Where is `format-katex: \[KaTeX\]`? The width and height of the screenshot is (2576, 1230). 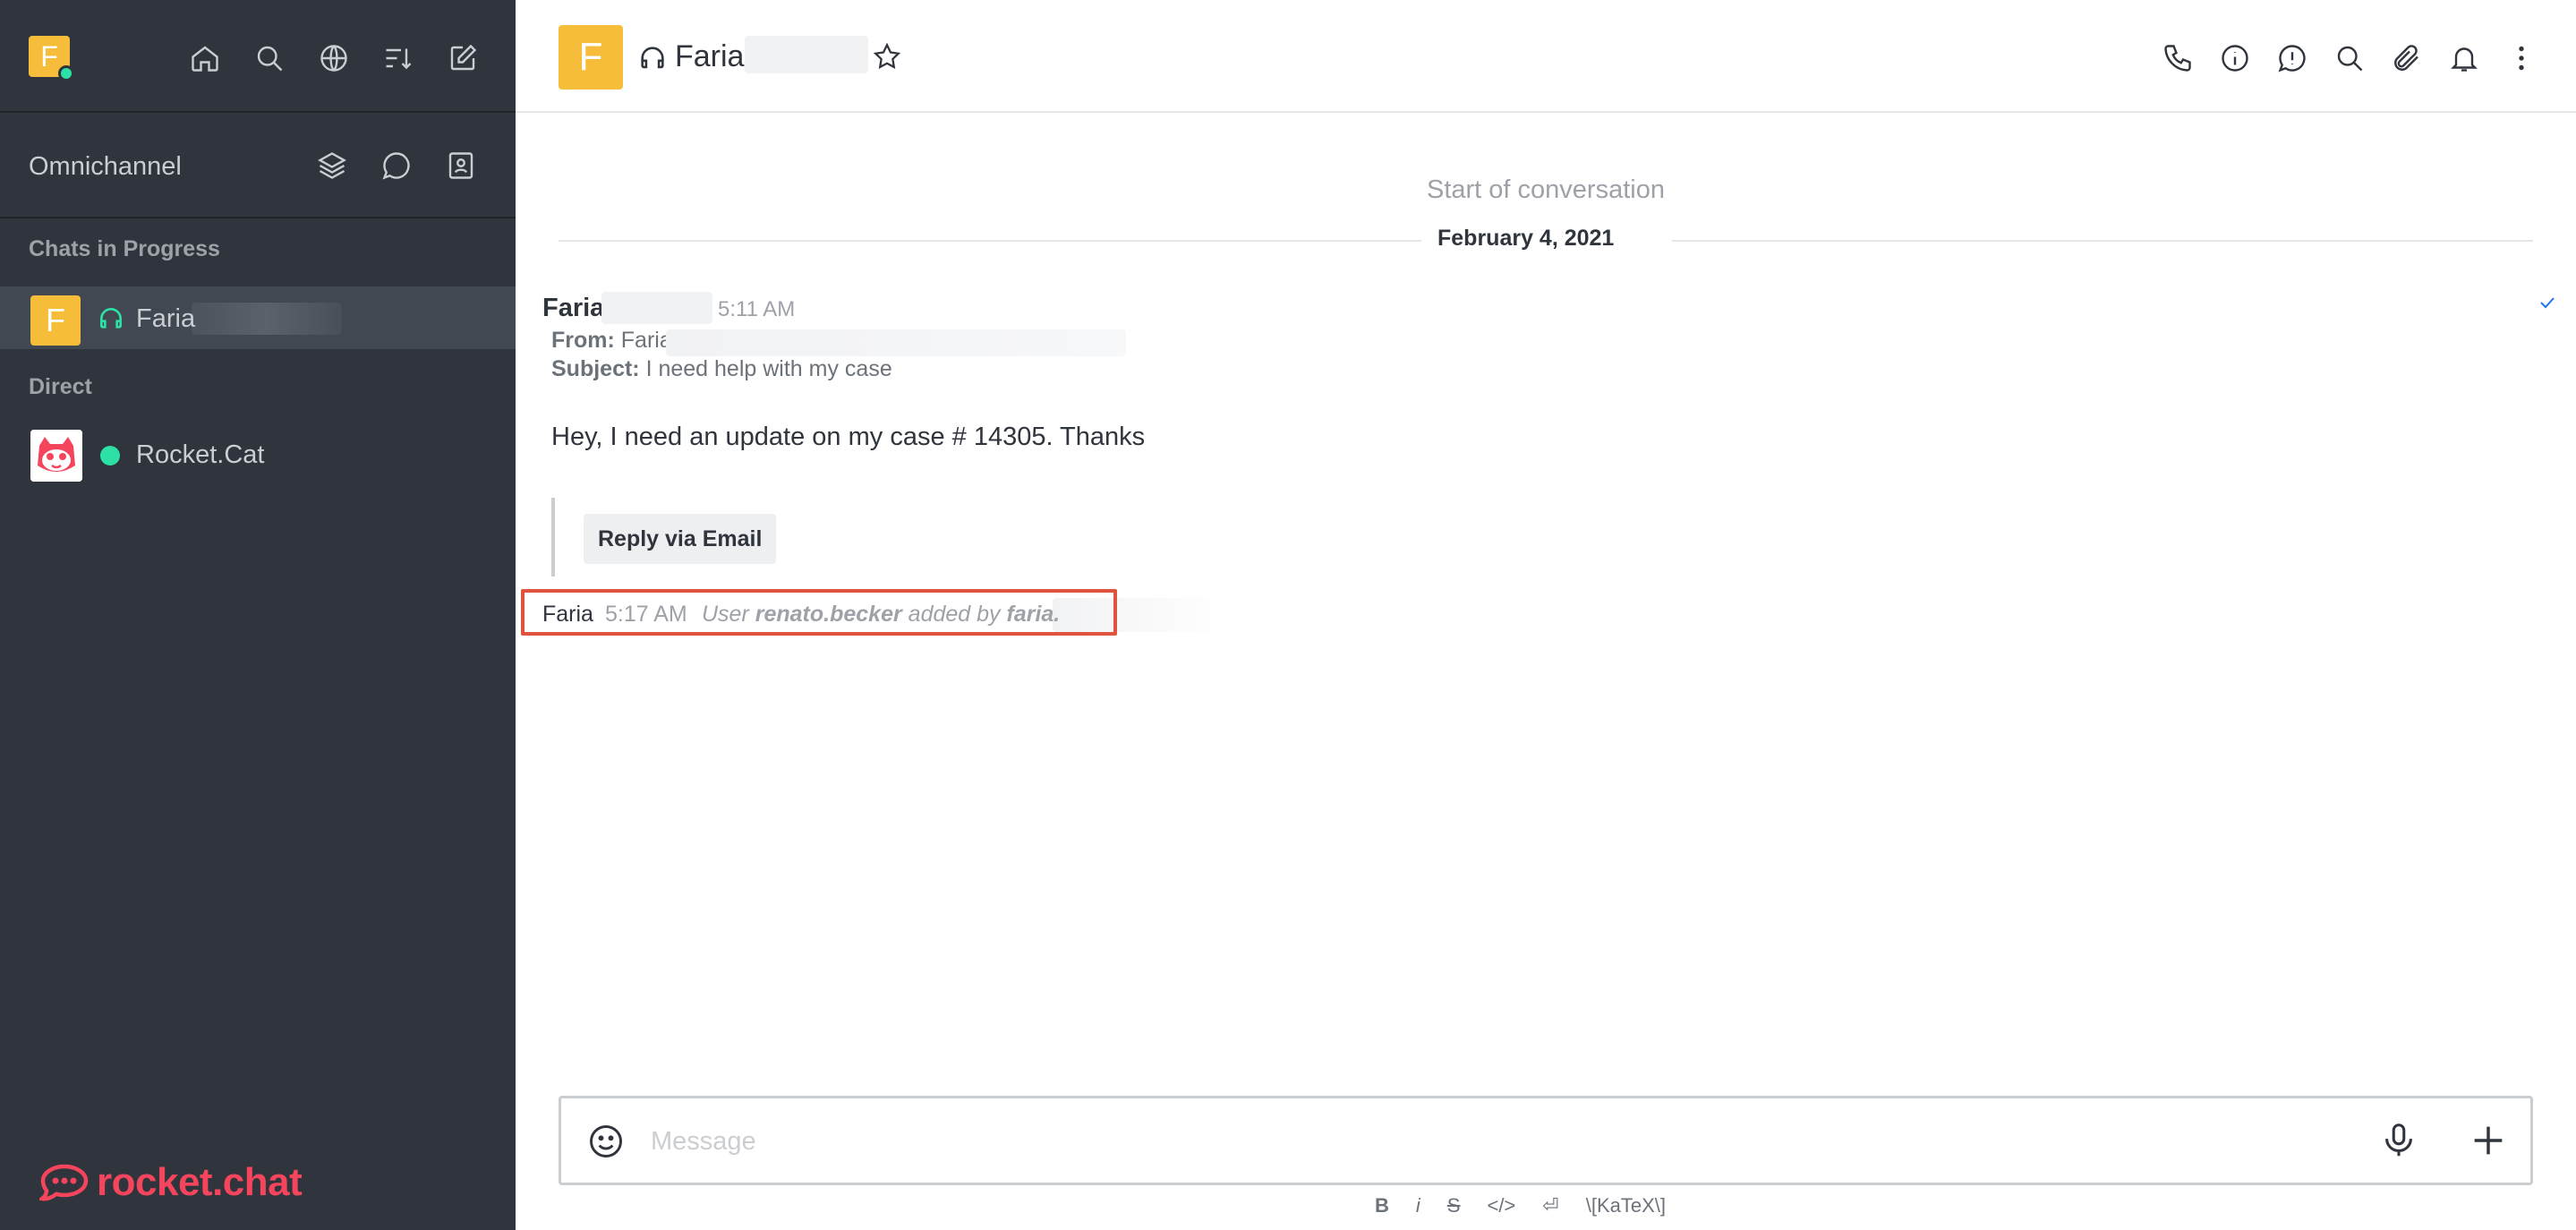
format-katex: \[KaTeX\] is located at coordinates (1626, 1205).